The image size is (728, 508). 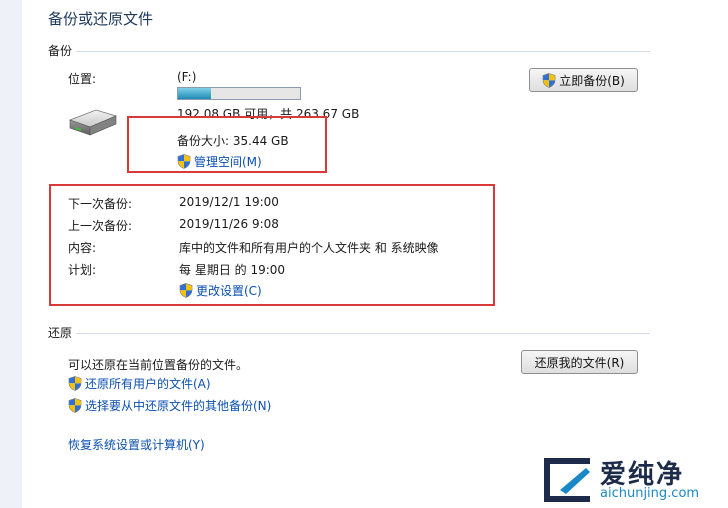 I want to click on disk-usage-fill, so click(x=194, y=93).